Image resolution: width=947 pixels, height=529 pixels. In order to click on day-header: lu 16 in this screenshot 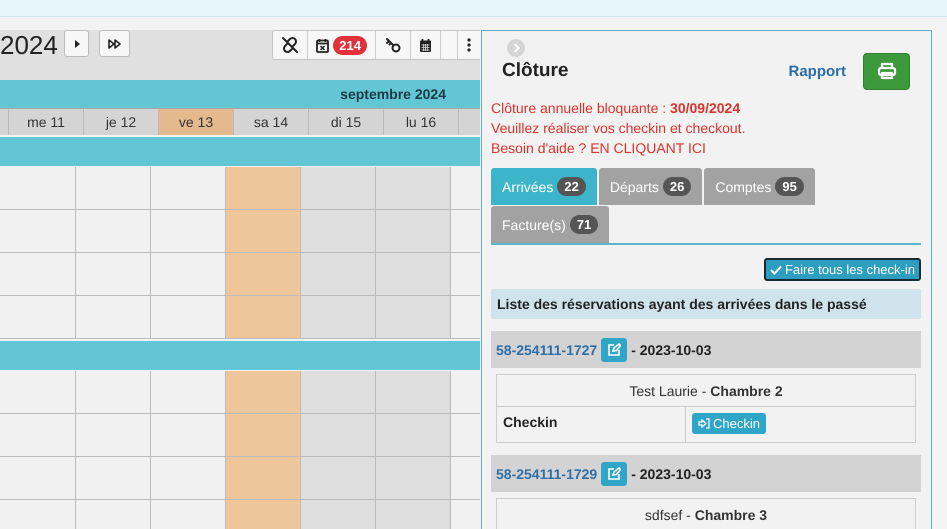, I will do `click(420, 122)`.